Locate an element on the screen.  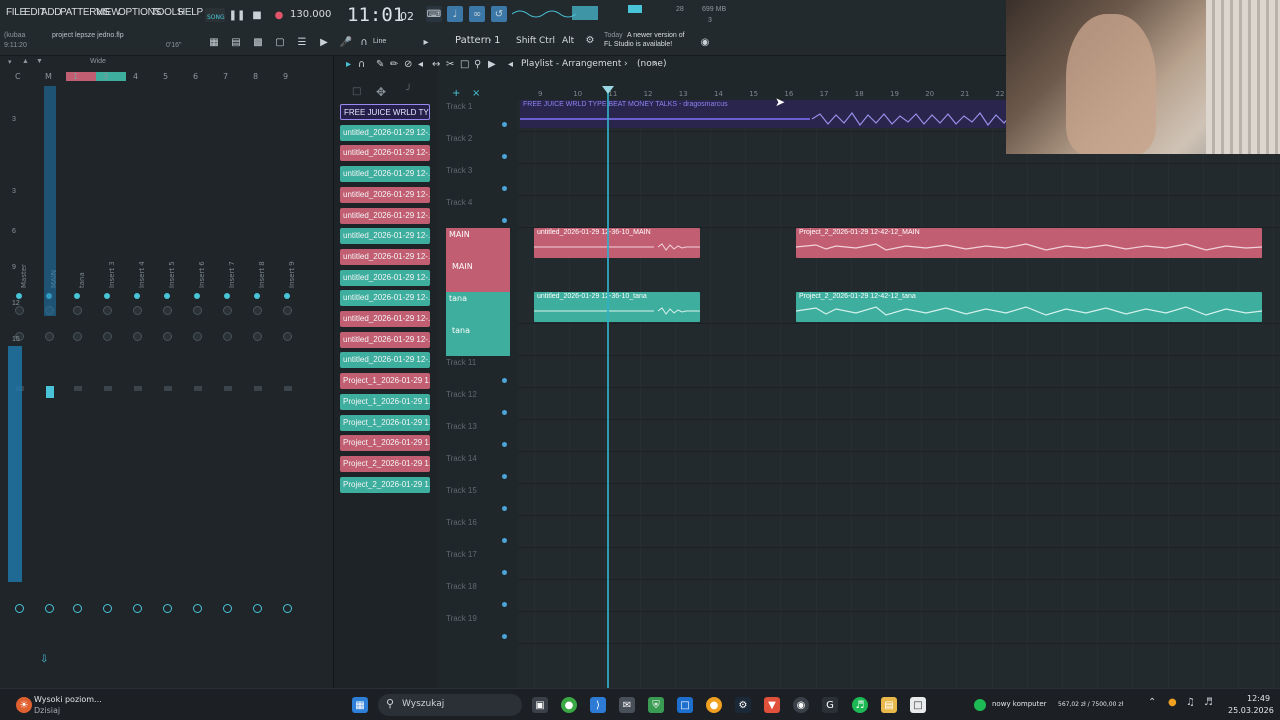
picker-pin-icon: □ is located at coordinates (356, 91).